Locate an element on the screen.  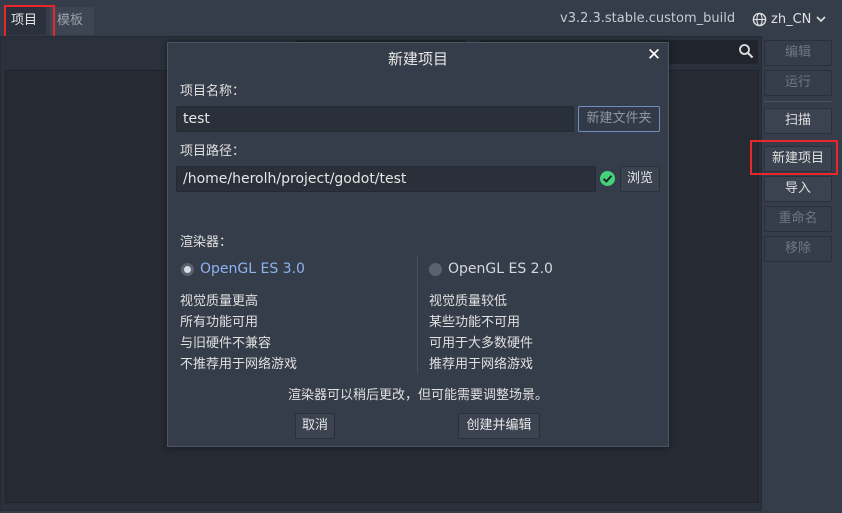
gles2-desc-line: 可用于大多数硬件 is located at coordinates (481, 343).